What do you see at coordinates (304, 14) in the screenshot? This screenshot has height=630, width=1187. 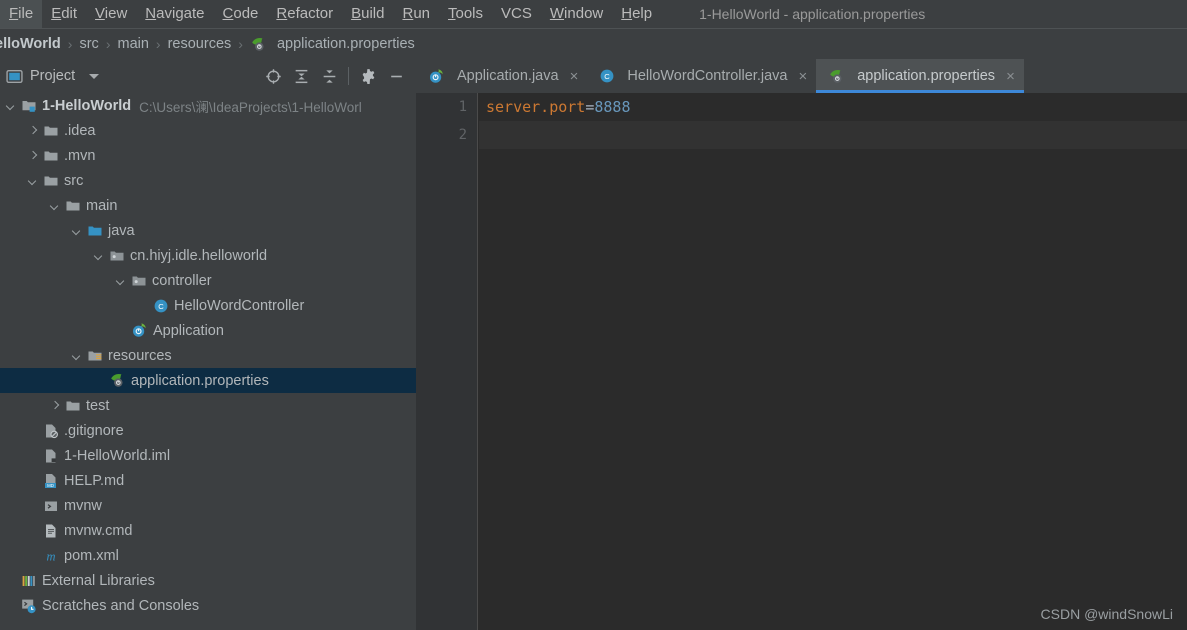 I see `menu-item-refactor: Refactor` at bounding box center [304, 14].